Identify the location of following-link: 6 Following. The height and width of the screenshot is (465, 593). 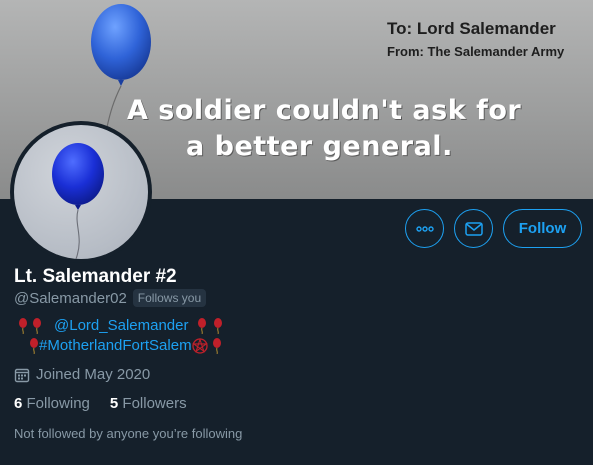
(52, 403).